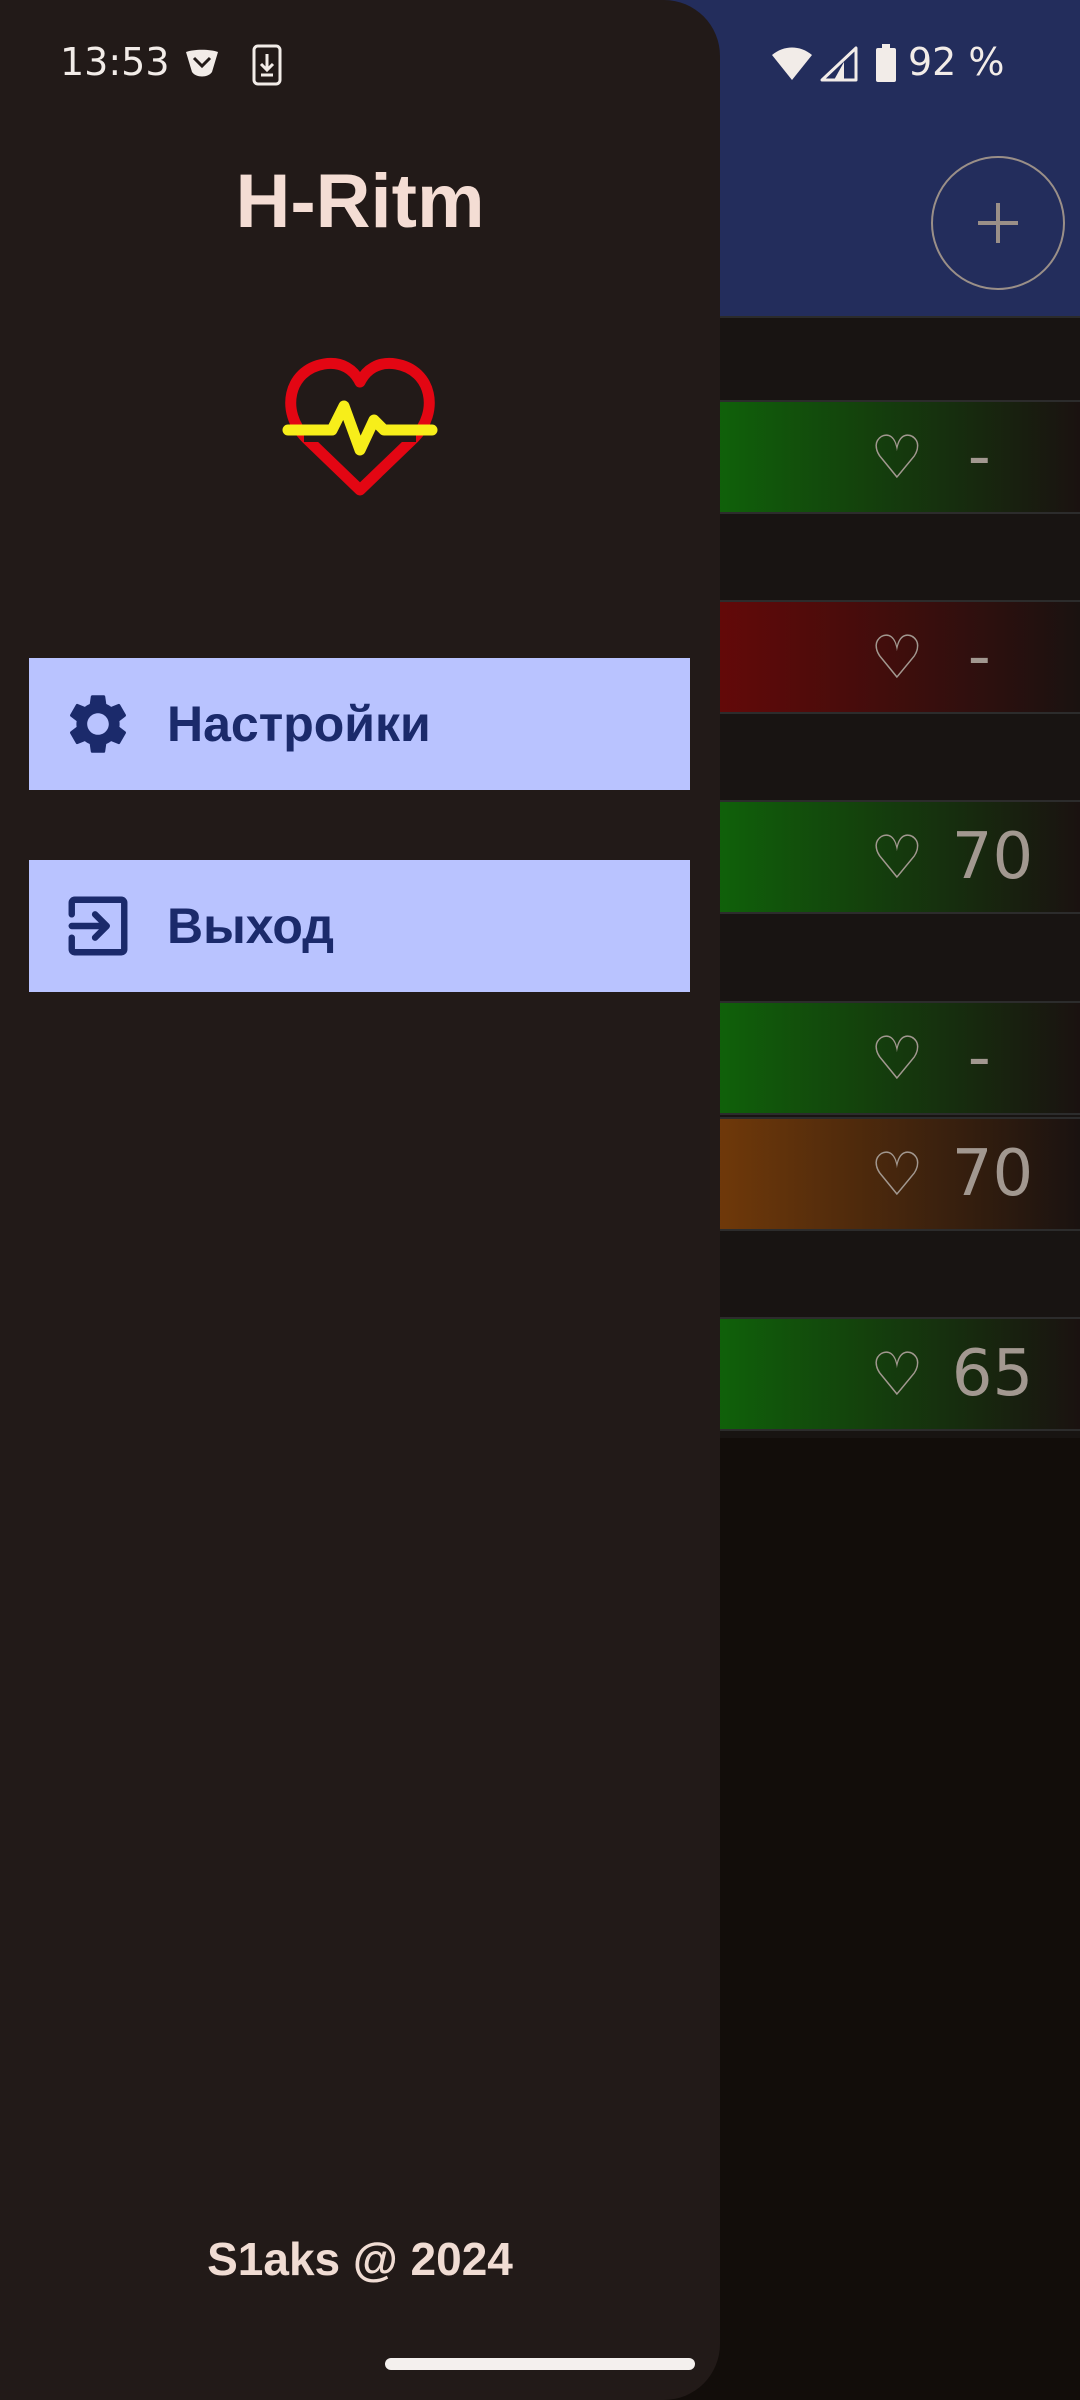 The height and width of the screenshot is (2400, 1080). I want to click on wifi-icon, so click(792, 63).